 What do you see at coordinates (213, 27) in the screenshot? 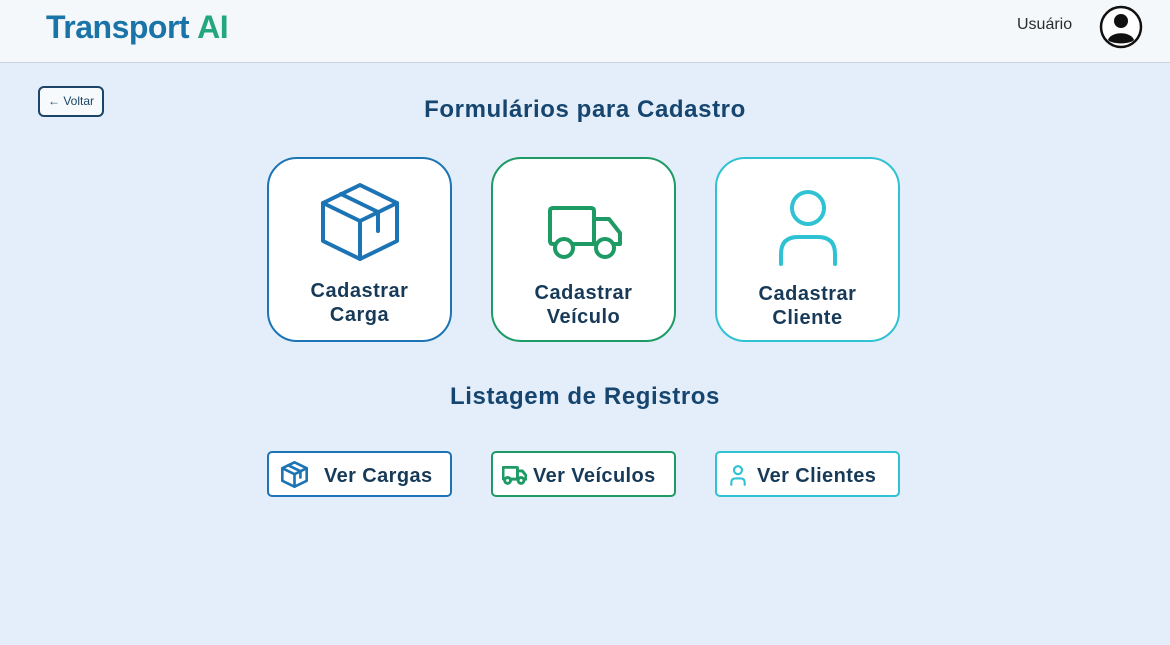
I see `logo-text-ai: AI` at bounding box center [213, 27].